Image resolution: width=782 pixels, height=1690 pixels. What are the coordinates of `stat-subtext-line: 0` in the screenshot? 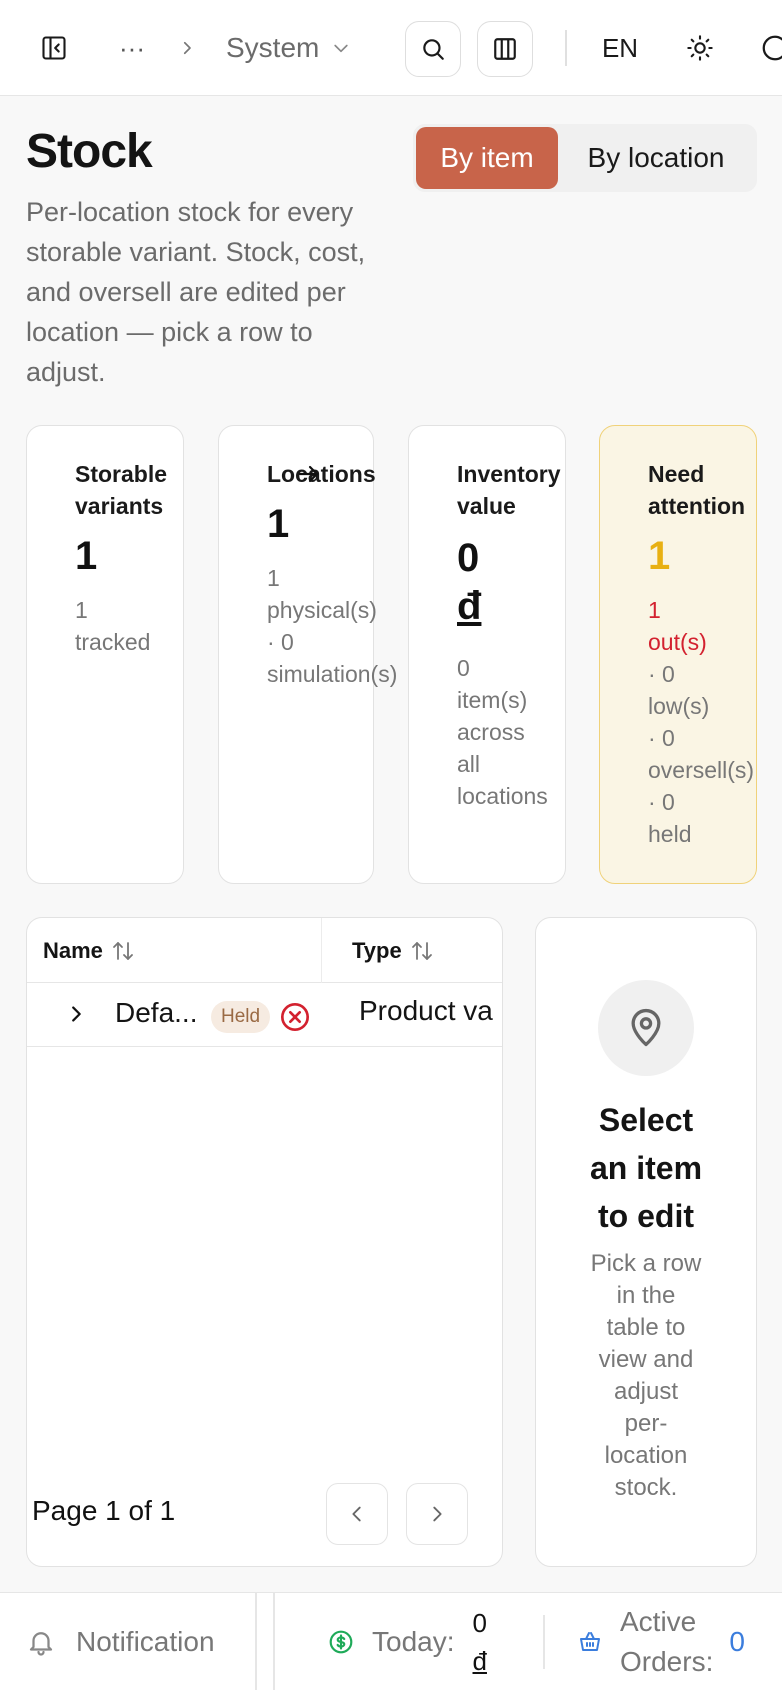 It's located at (463, 668).